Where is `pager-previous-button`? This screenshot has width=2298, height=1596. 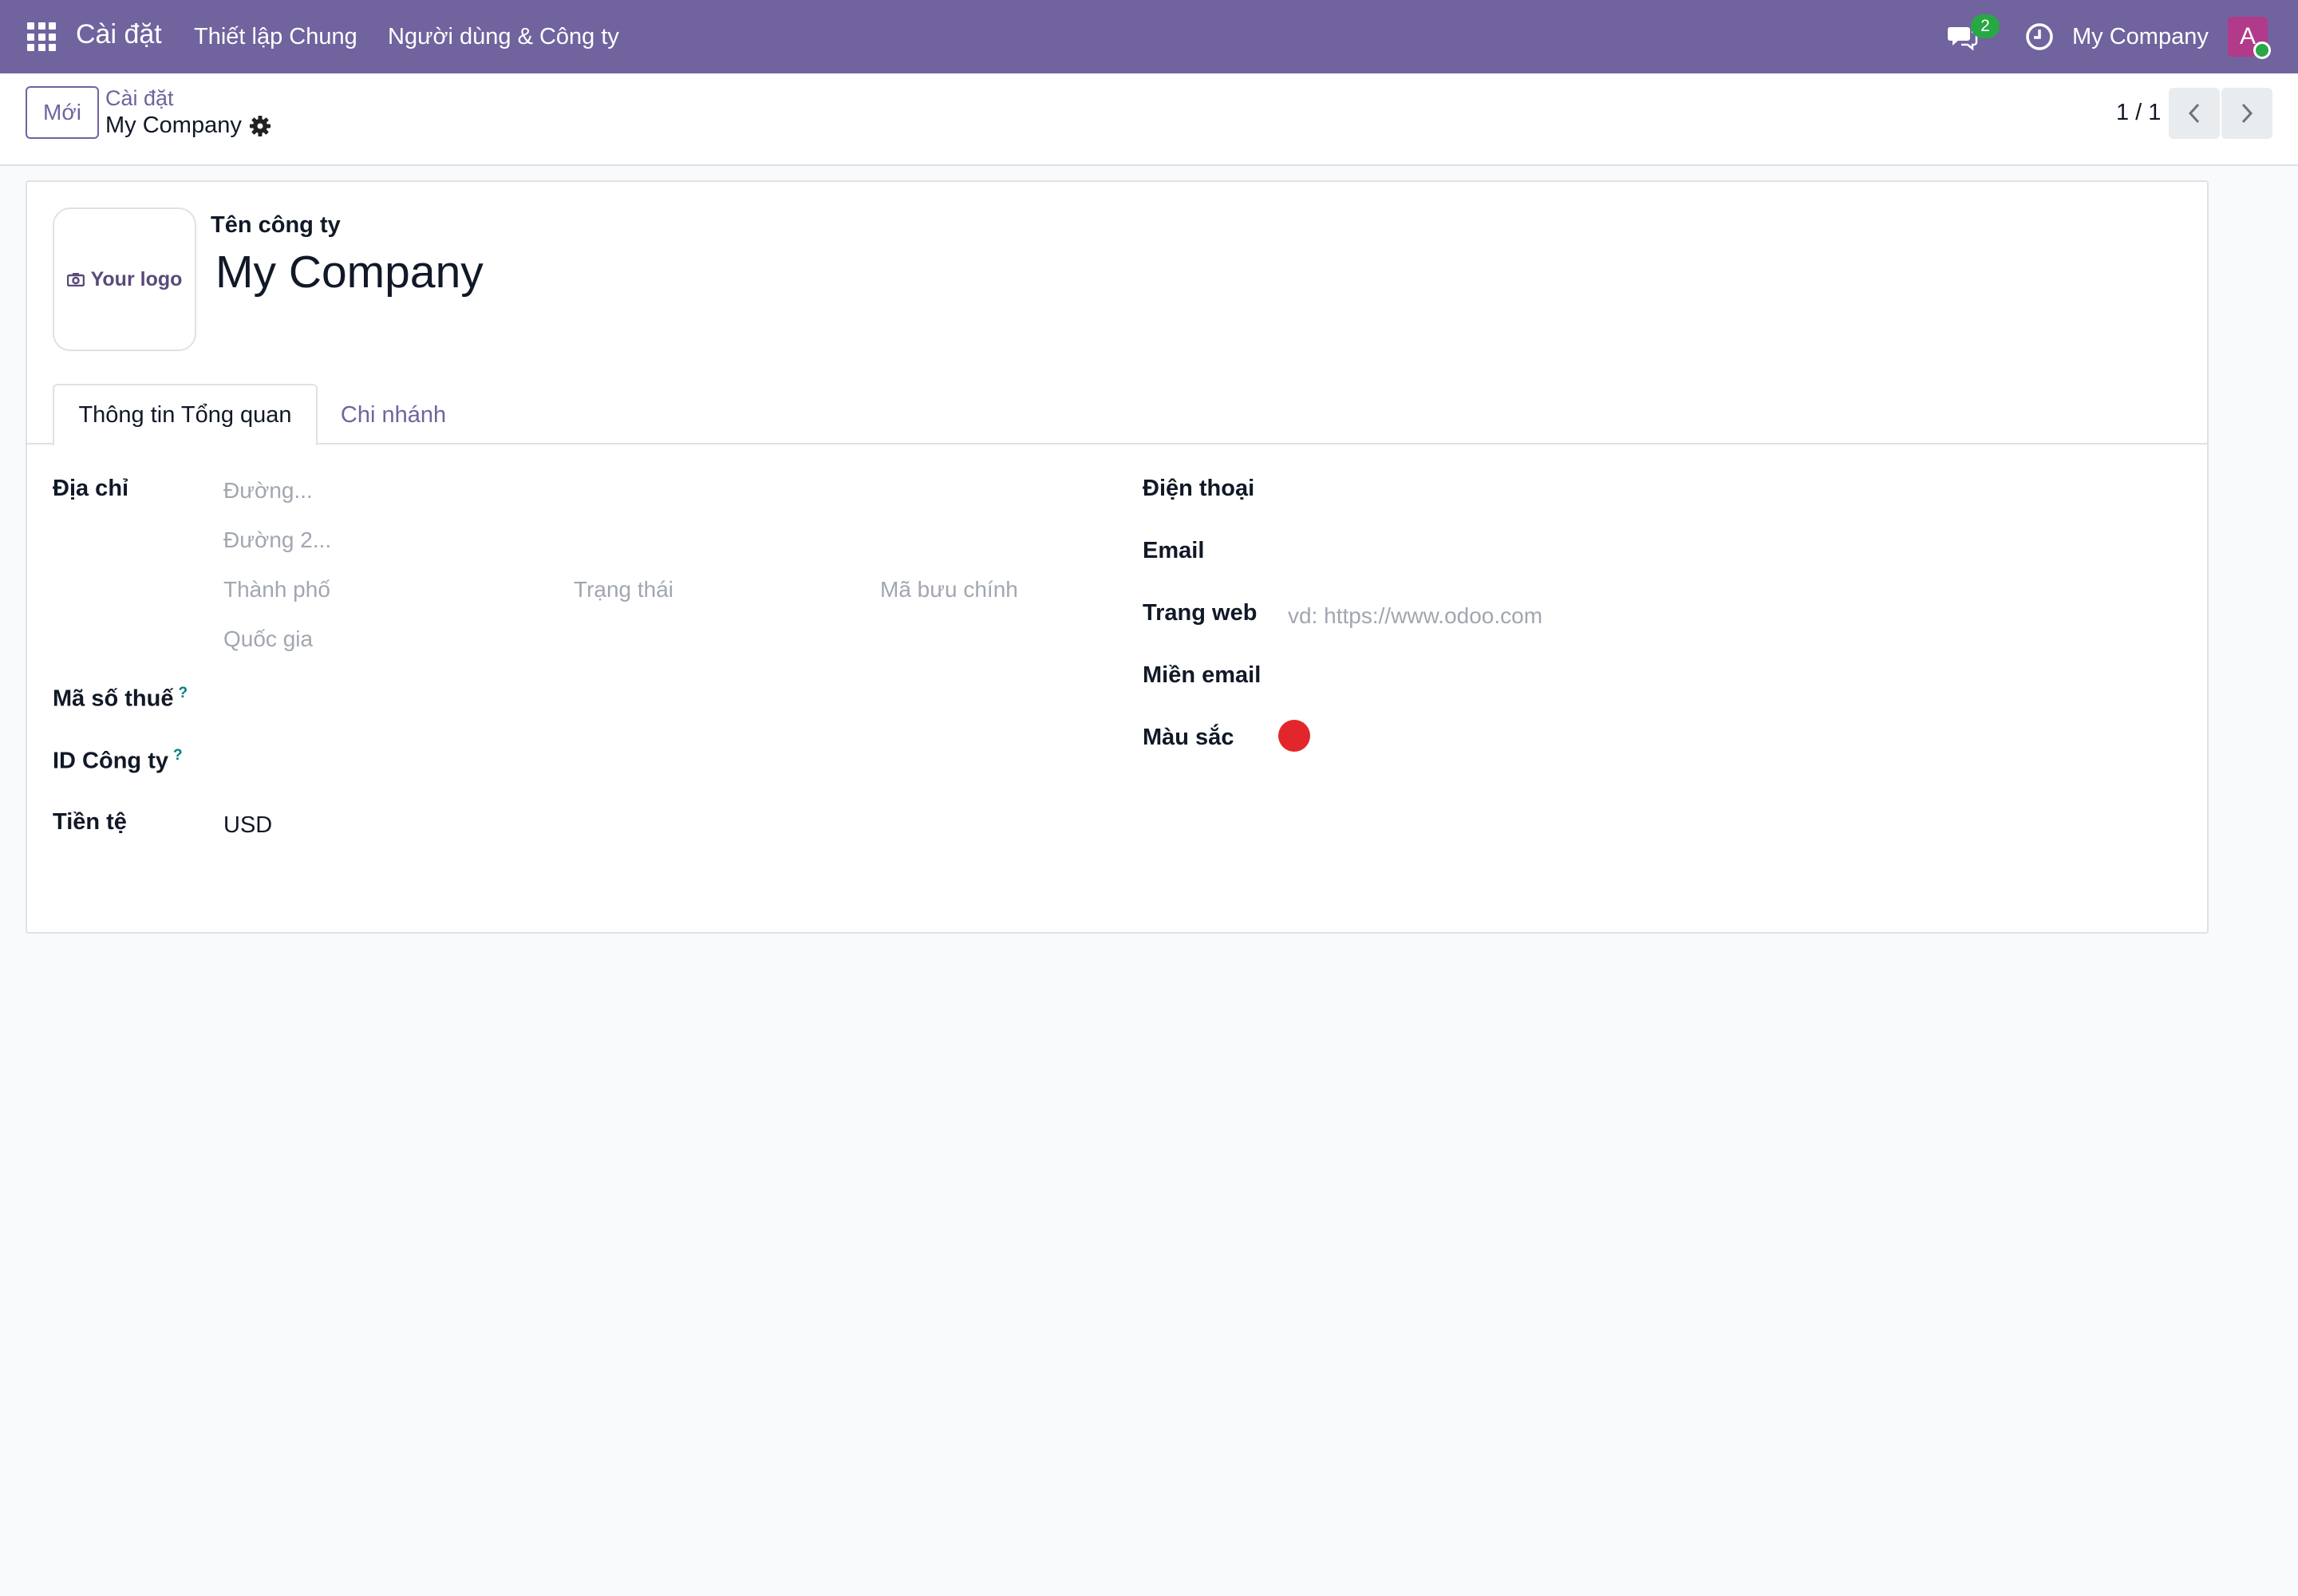 pager-previous-button is located at coordinates (2195, 113).